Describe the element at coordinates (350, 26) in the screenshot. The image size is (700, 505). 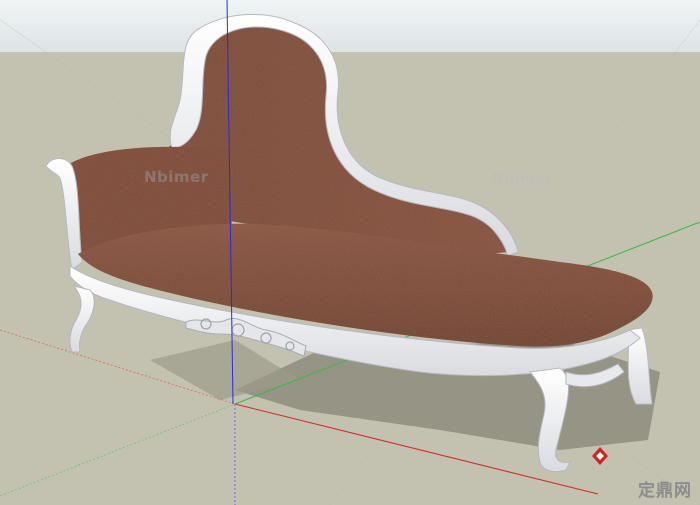
I see `sky` at that location.